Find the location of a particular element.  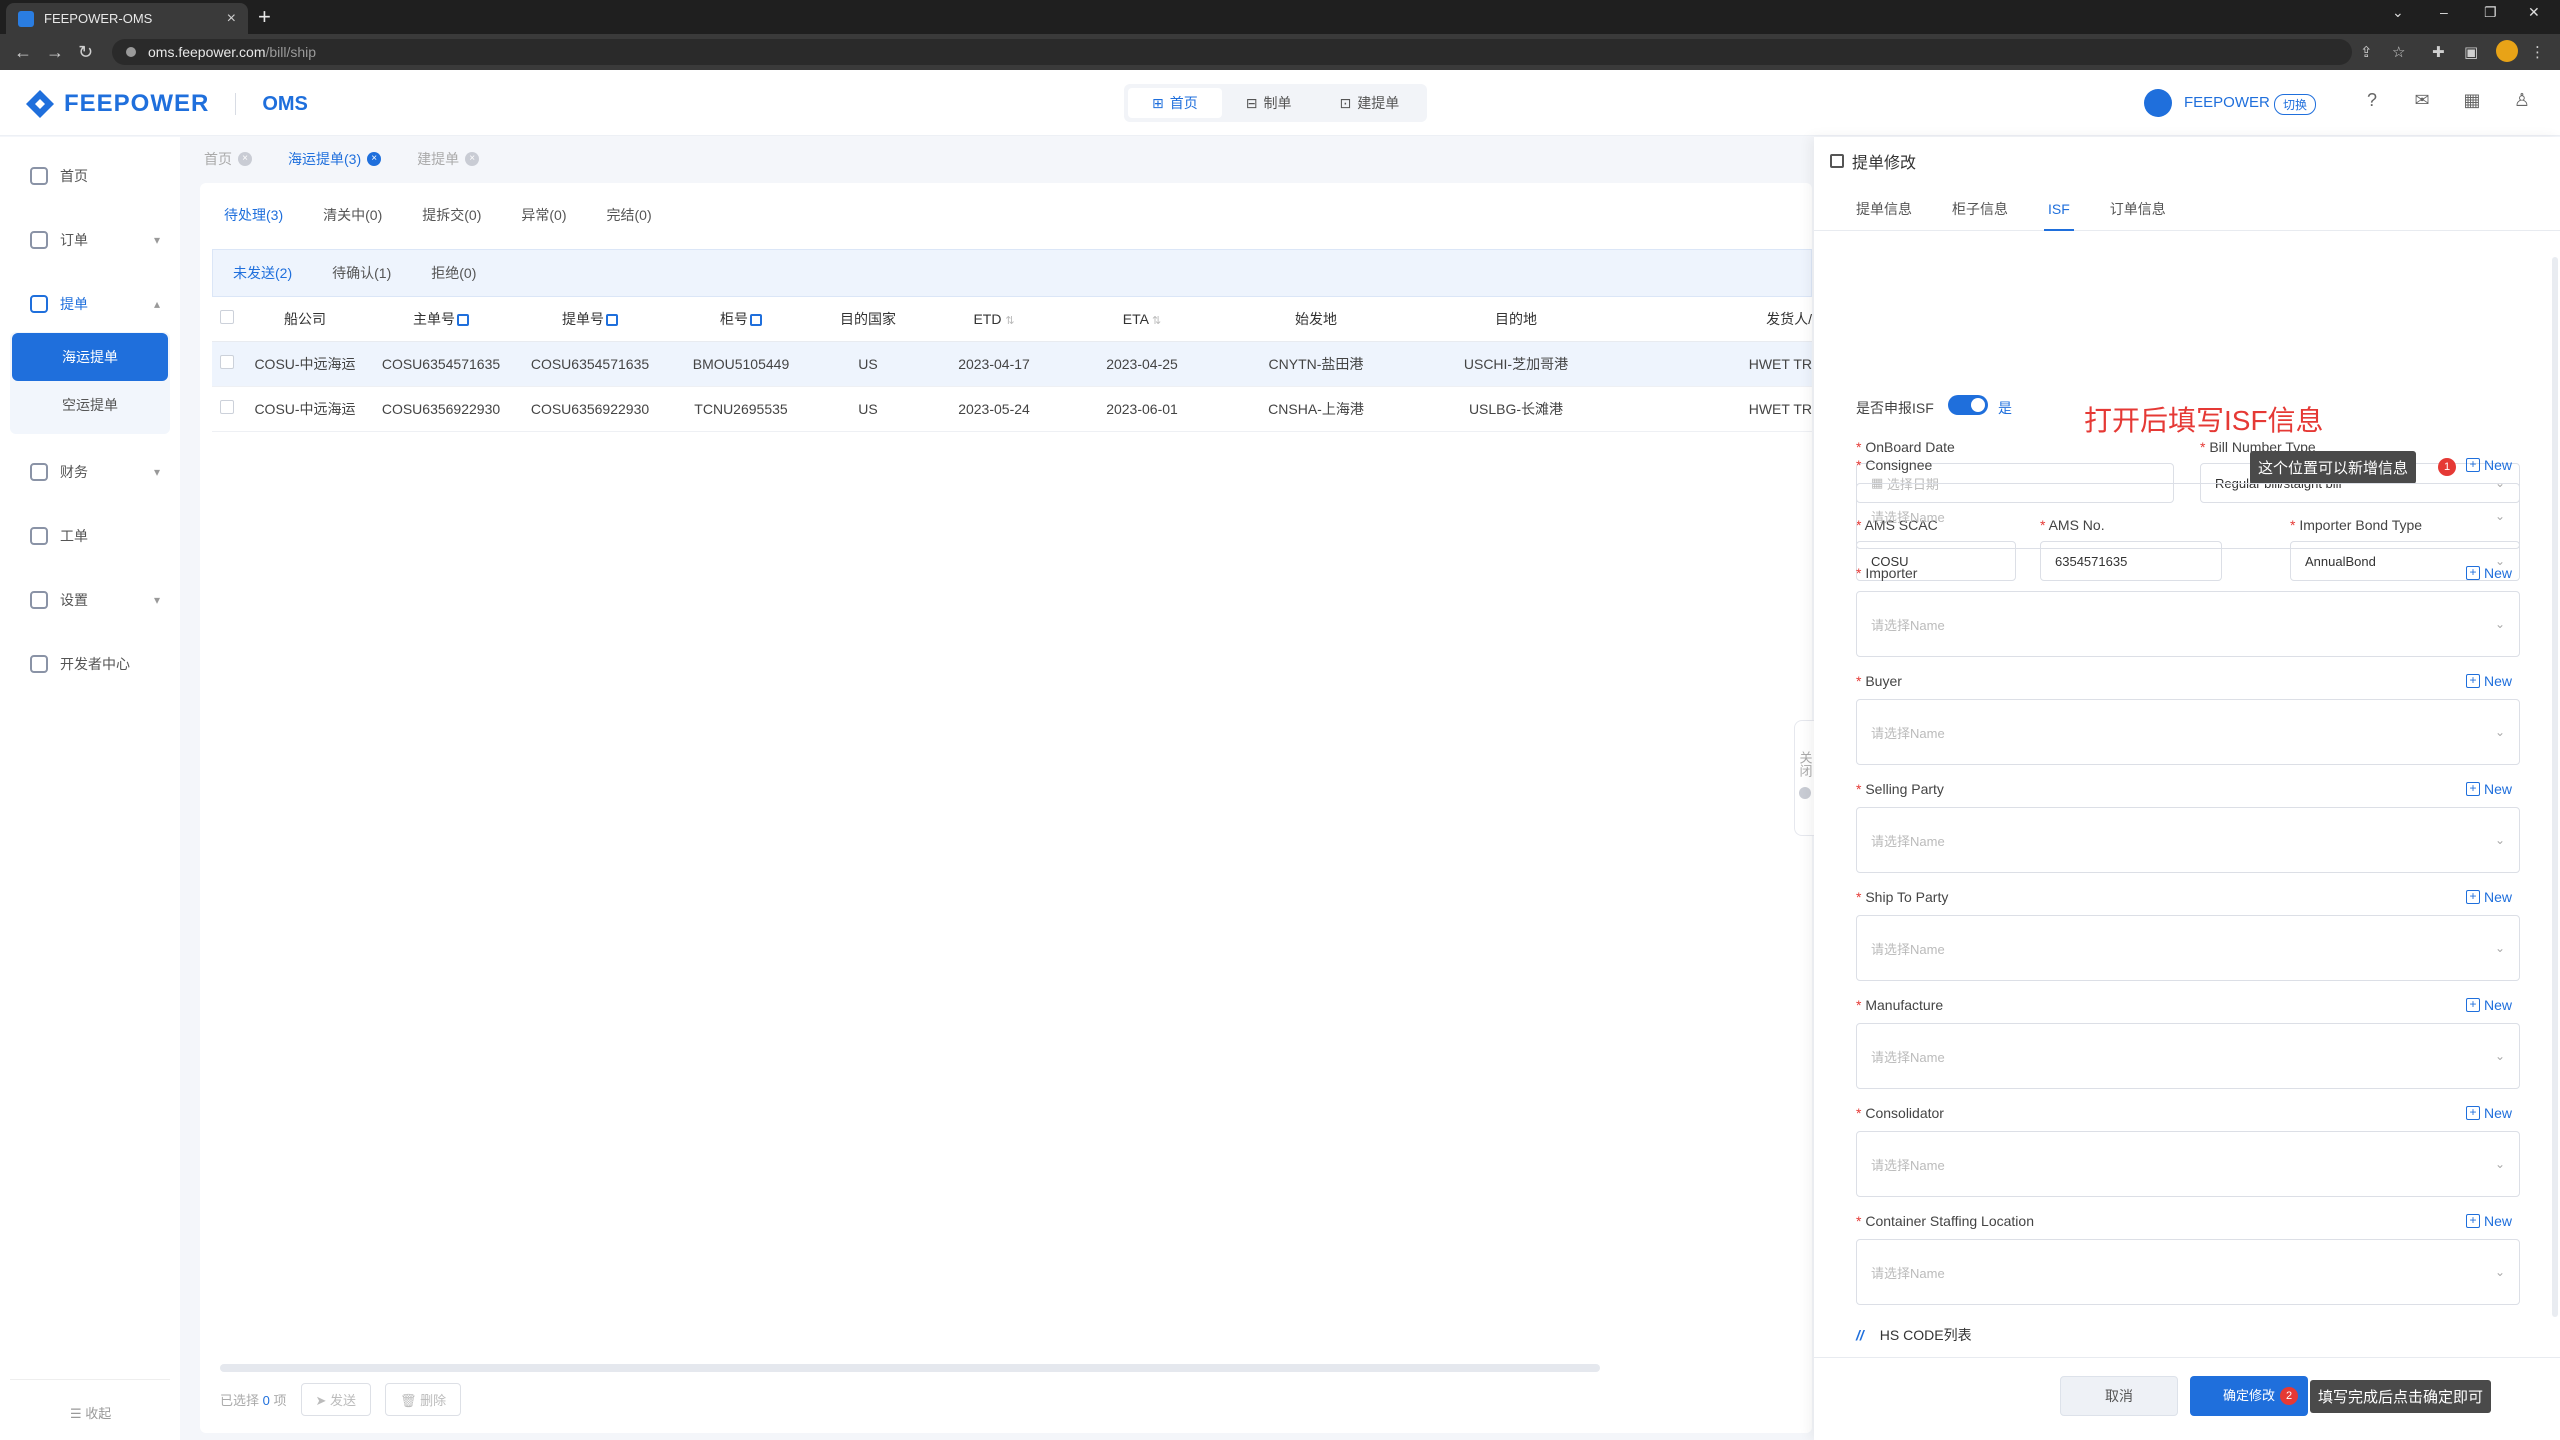

manufacture-new-button: + New is located at coordinates (2489, 1005).